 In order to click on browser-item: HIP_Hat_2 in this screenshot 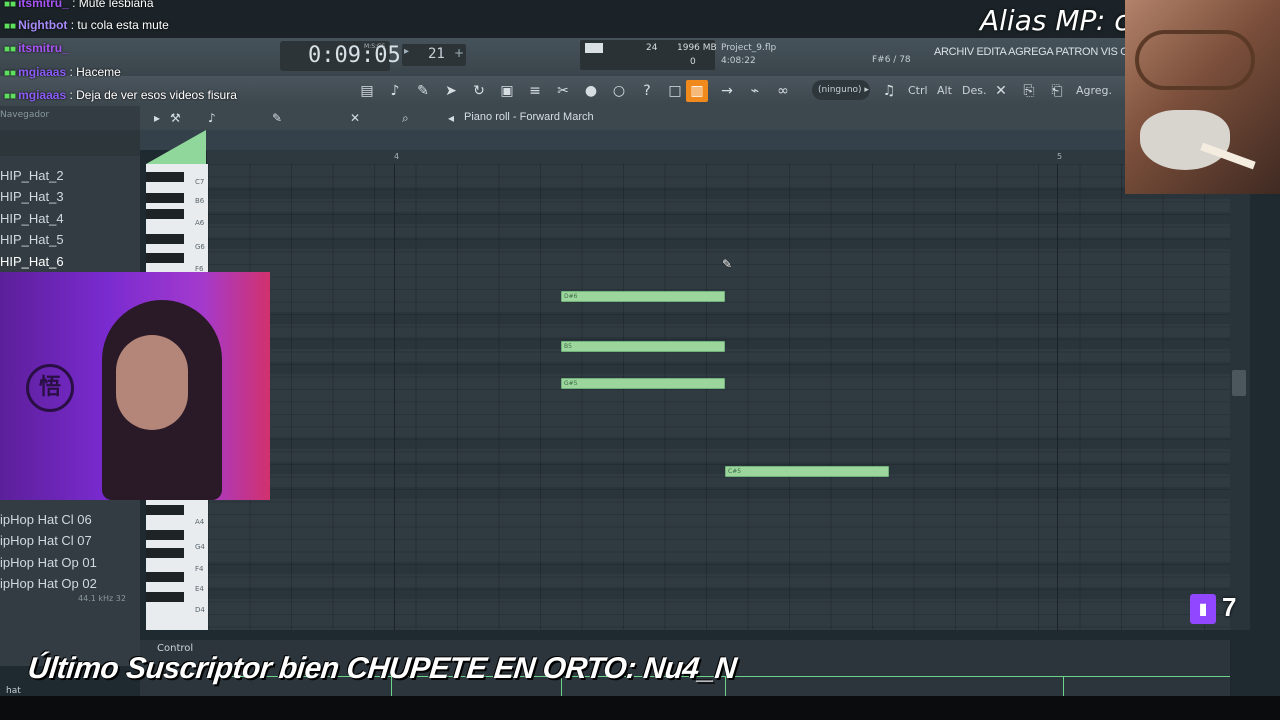, I will do `click(32, 175)`.